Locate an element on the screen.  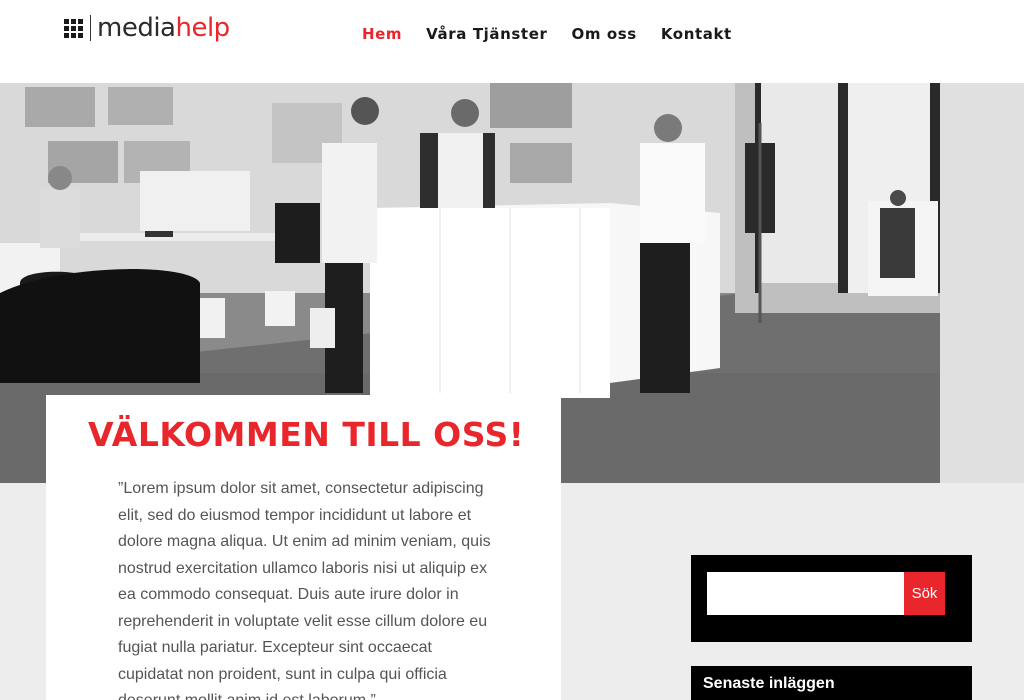
search-button: Sök is located at coordinates (924, 593).